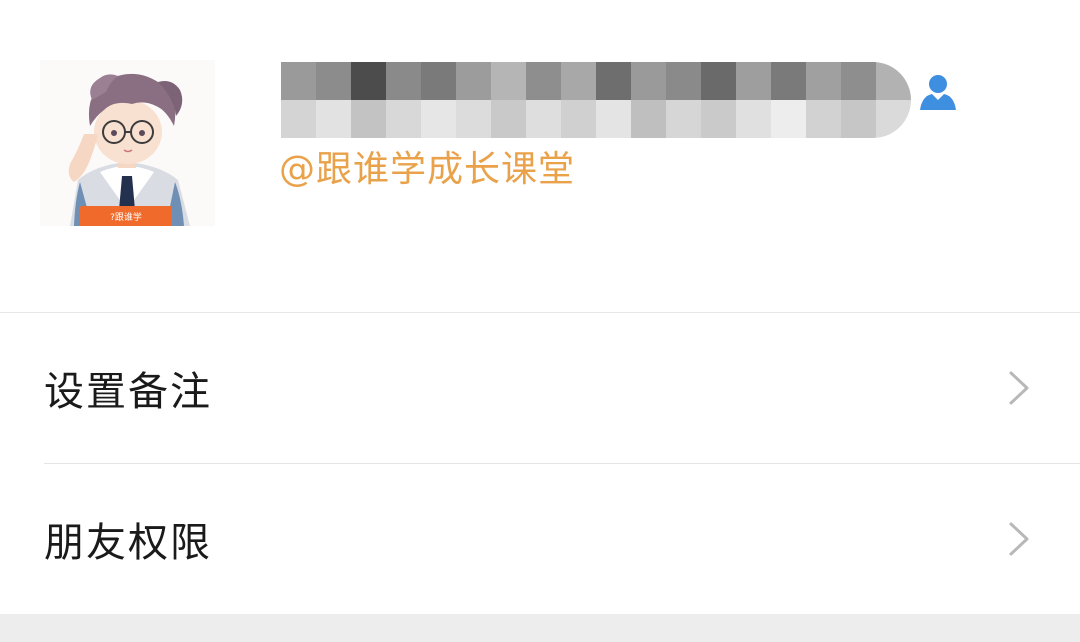 The image size is (1080, 642). Describe the element at coordinates (427, 169) in the screenshot. I see `username: @跟谁学成长课堂` at that location.